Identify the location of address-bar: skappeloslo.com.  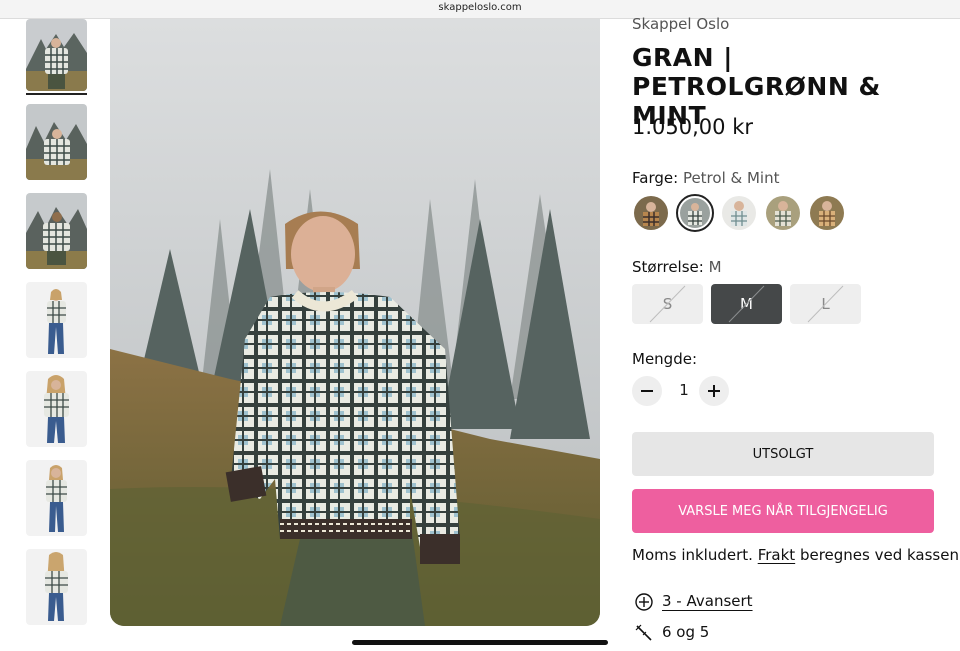
(480, 9).